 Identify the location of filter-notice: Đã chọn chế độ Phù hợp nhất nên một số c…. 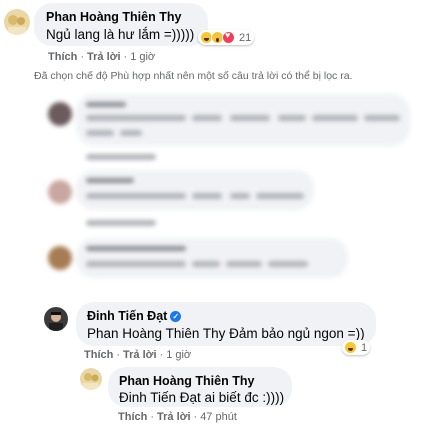
(193, 76).